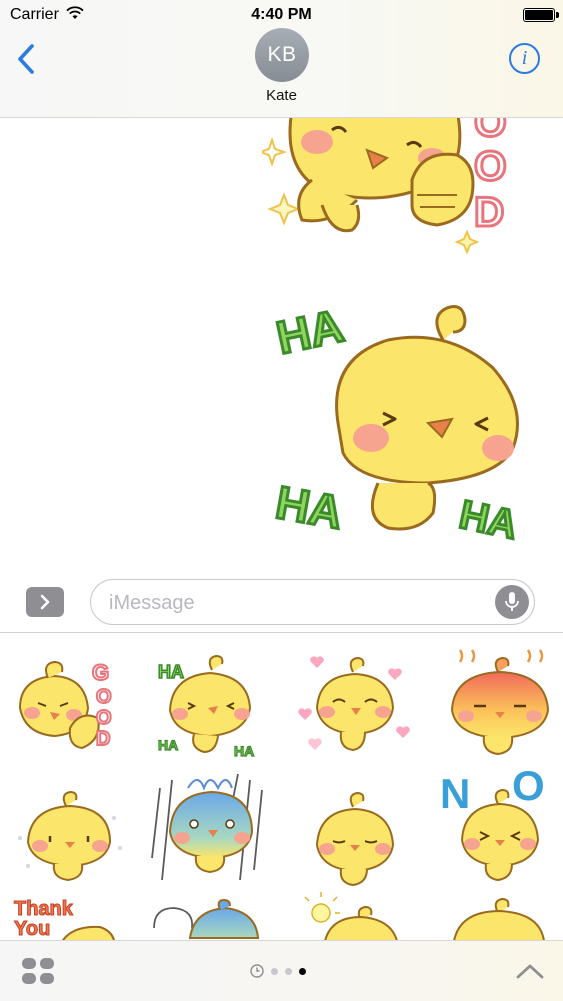 The image size is (563, 1001). What do you see at coordinates (44, 909) in the screenshot?
I see `svg-text: Thank` at bounding box center [44, 909].